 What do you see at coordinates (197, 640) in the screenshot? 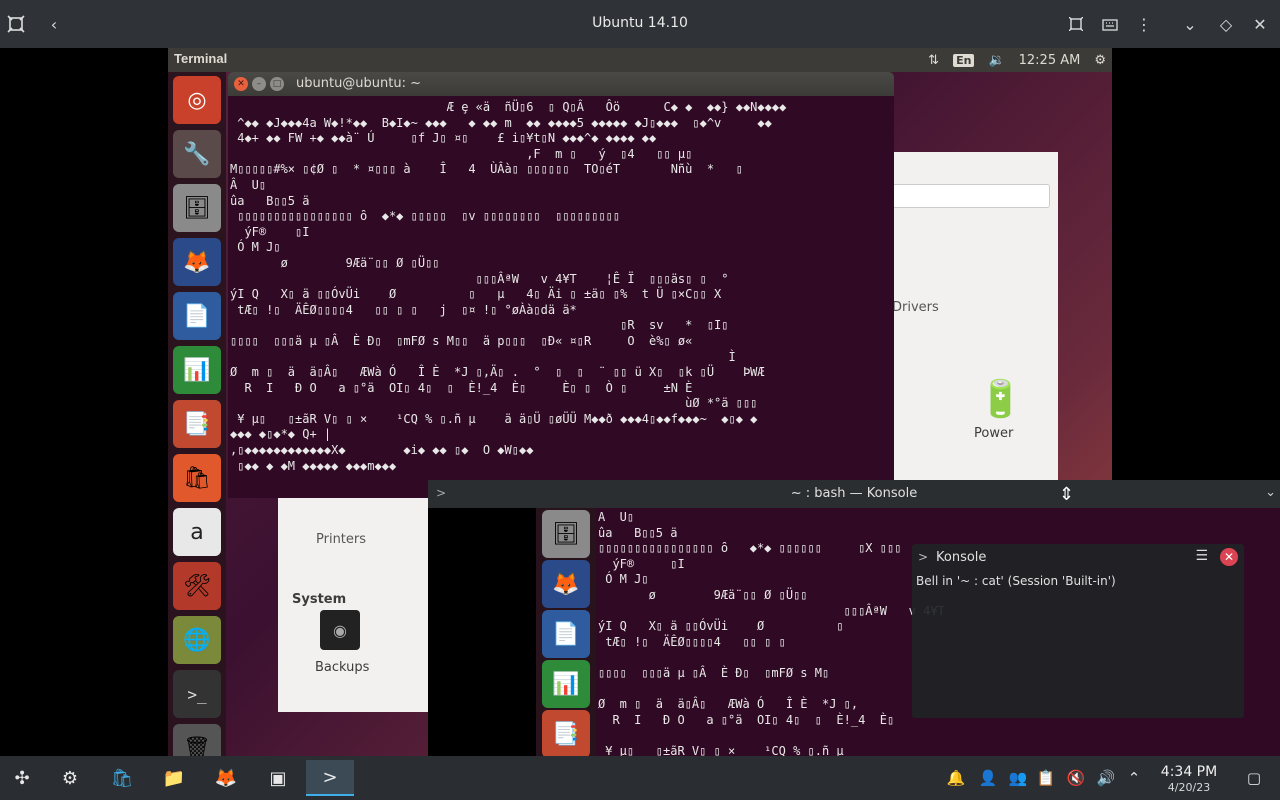
I see `workspaces-app-icon: 🌐` at bounding box center [197, 640].